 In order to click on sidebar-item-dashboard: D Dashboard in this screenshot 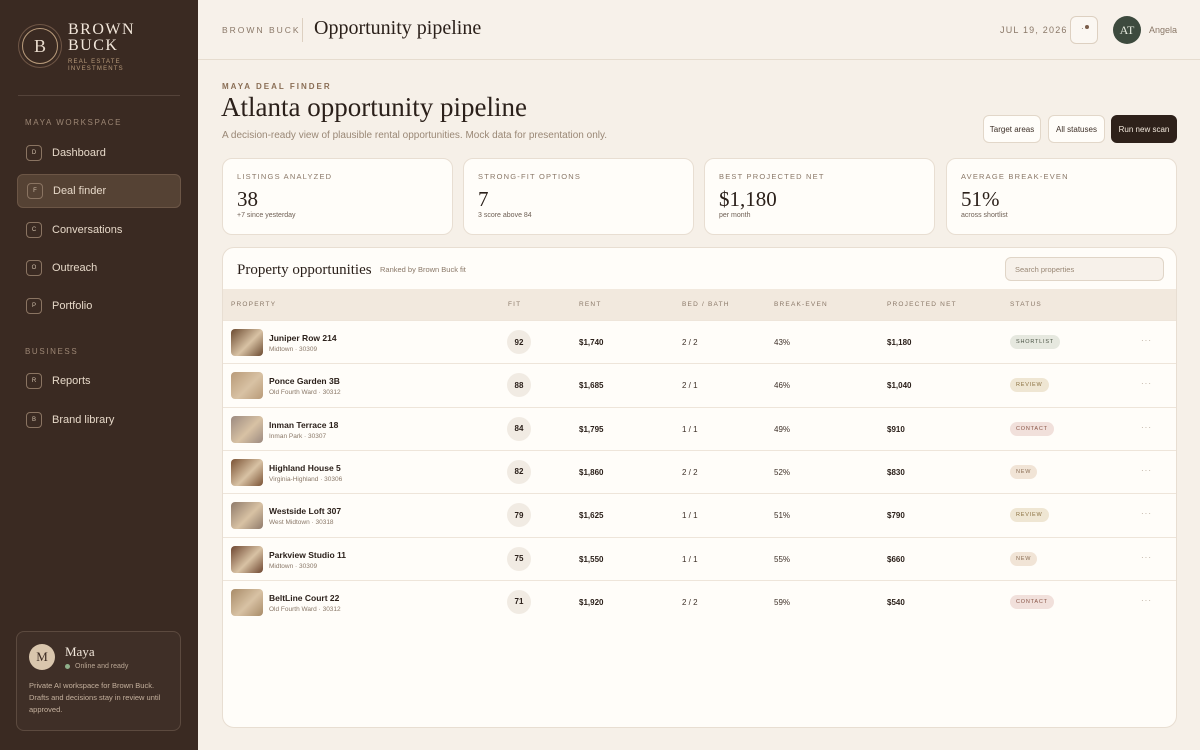, I will do `click(99, 153)`.